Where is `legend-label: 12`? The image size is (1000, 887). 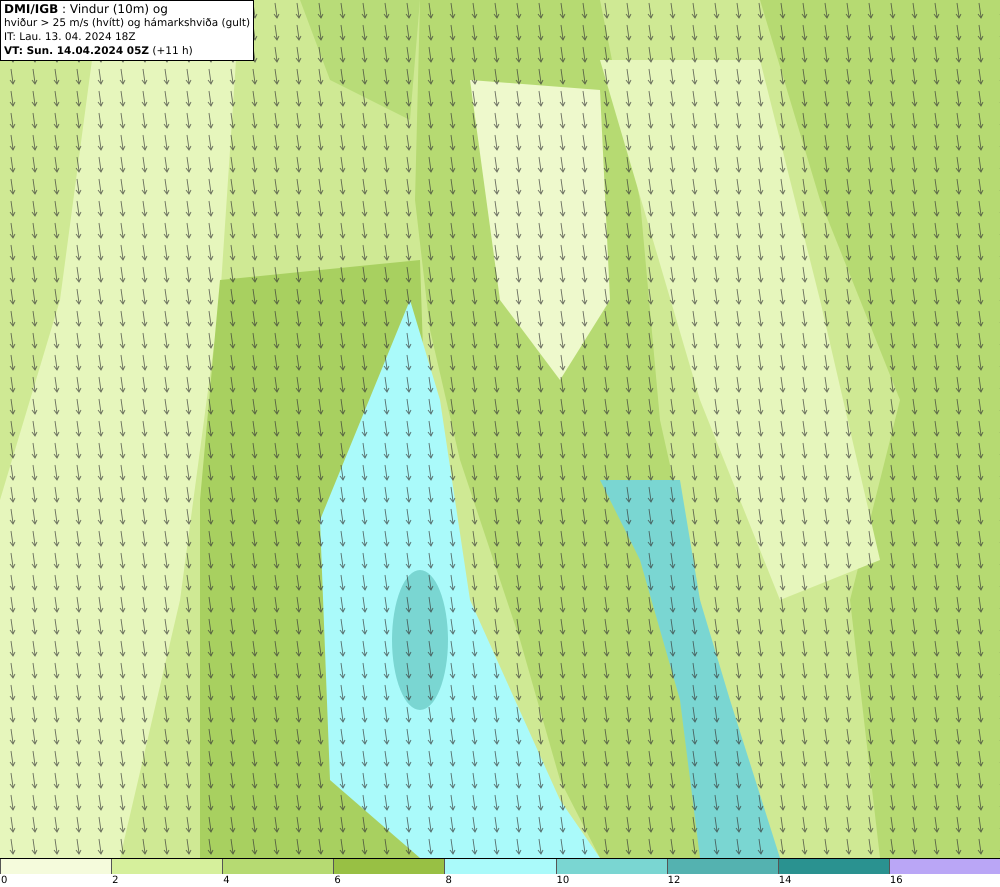
legend-label: 12 is located at coordinates (673, 880).